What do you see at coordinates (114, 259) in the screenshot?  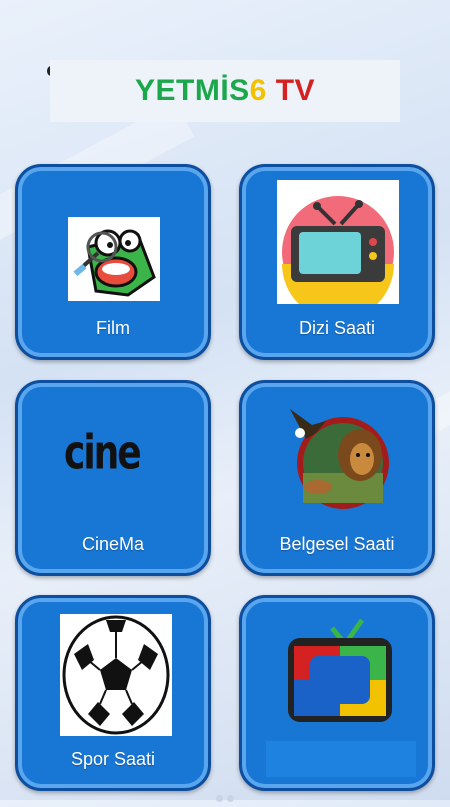 I see `cartoon-frog-icon` at bounding box center [114, 259].